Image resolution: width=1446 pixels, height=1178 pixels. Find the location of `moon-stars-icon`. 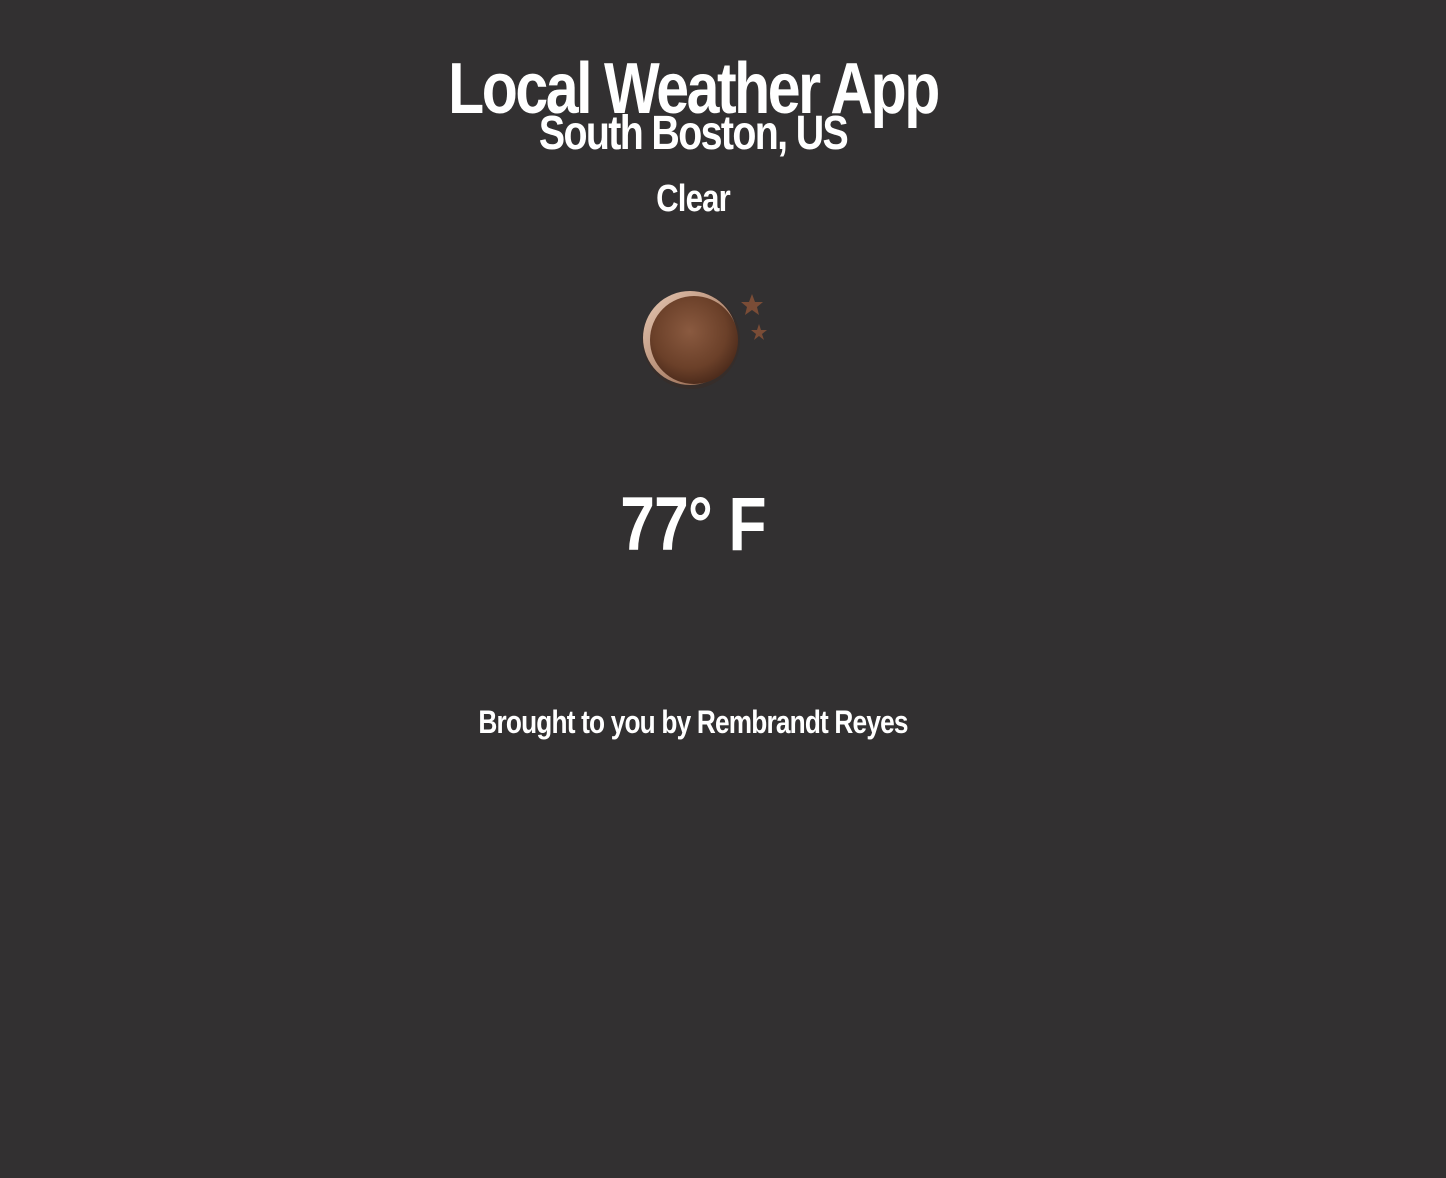

moon-stars-icon is located at coordinates (706, 340).